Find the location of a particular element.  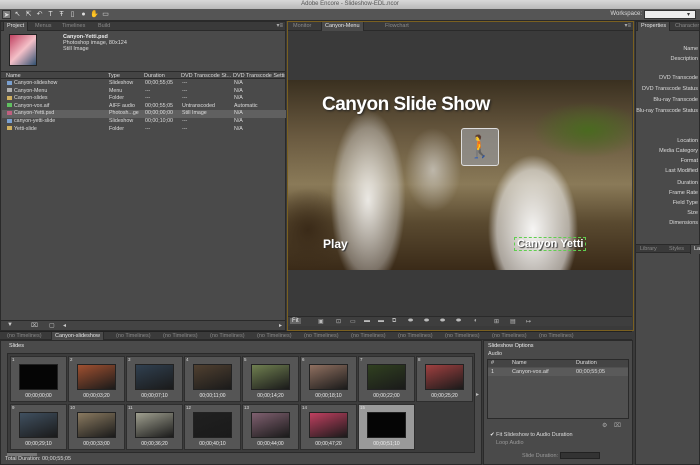

safe-area-icon: ▣ is located at coordinates (321, 321).